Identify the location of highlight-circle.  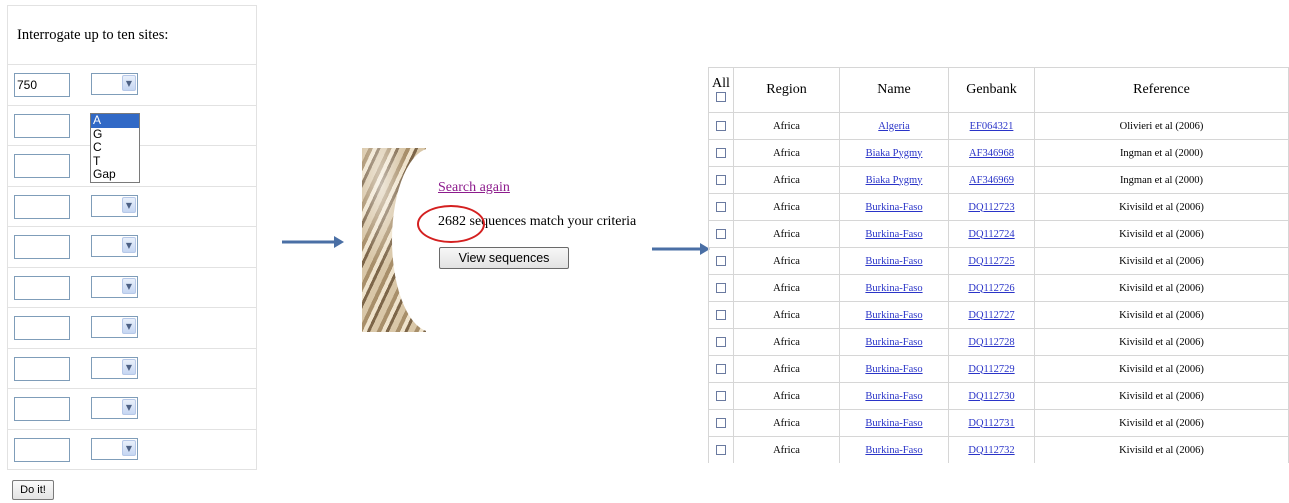
(451, 224).